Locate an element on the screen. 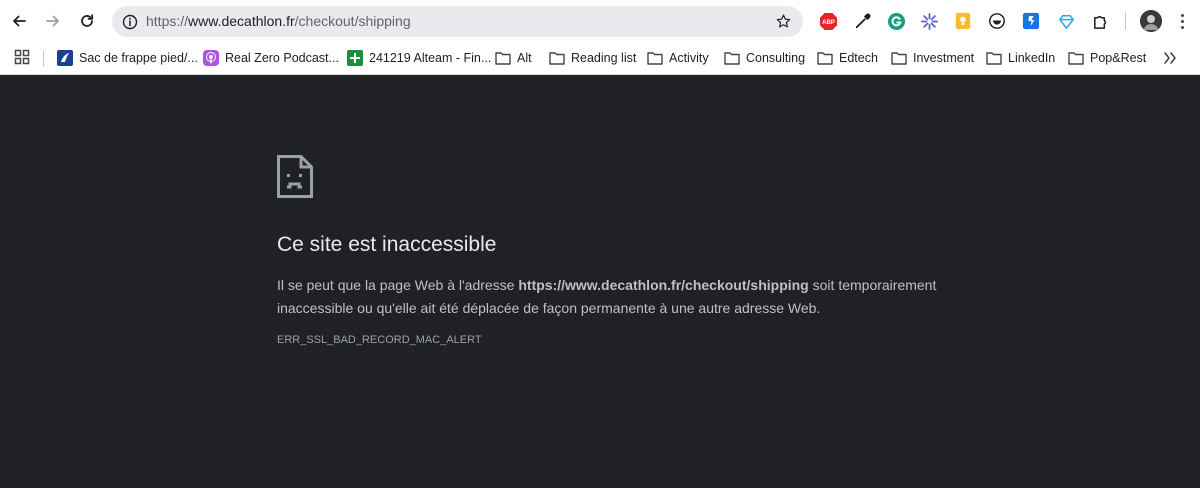 This screenshot has height=488, width=1200. bookmarks-divider is located at coordinates (43, 59).